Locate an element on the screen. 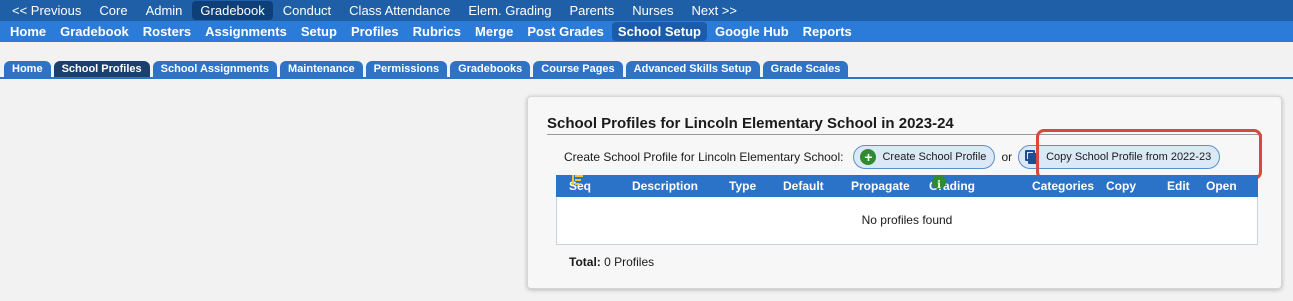  nav-conduct: Conduct is located at coordinates (307, 10).